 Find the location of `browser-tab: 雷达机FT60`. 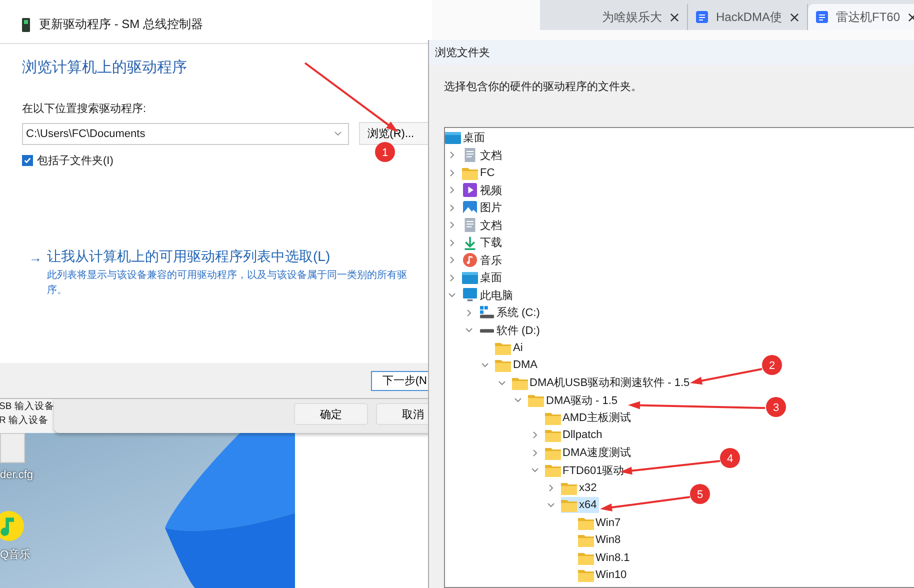

browser-tab: 雷达机FT60 is located at coordinates (861, 17).